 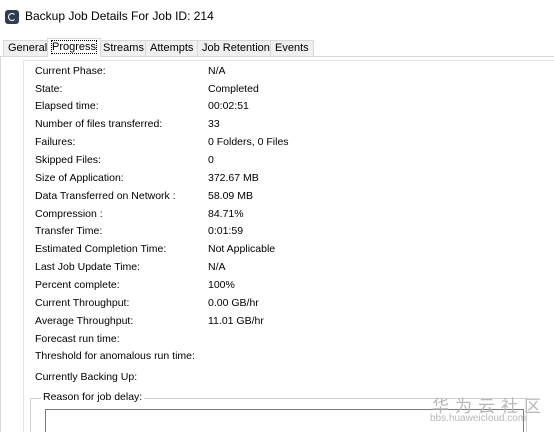 I want to click on tab-progress-label: Progress, so click(x=74, y=47).